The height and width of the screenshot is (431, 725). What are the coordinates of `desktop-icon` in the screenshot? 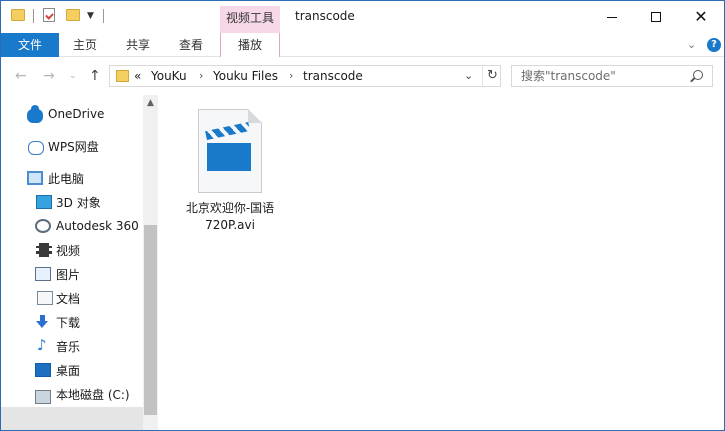 It's located at (43, 370).